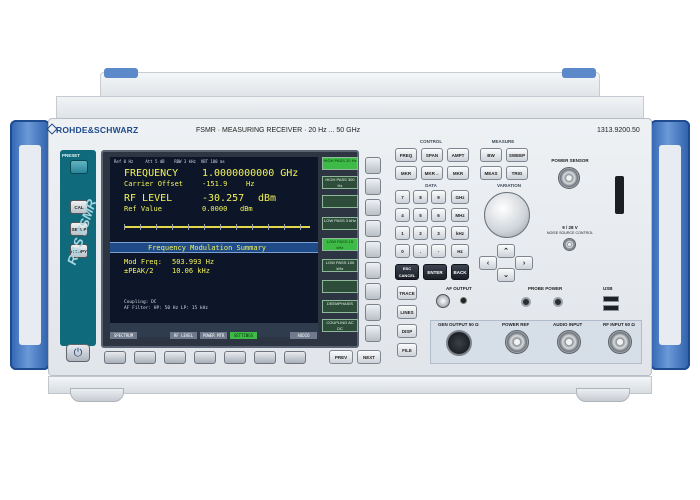  I want to click on power-sensor-voltage: 9 / 28 V, so click(570, 227).